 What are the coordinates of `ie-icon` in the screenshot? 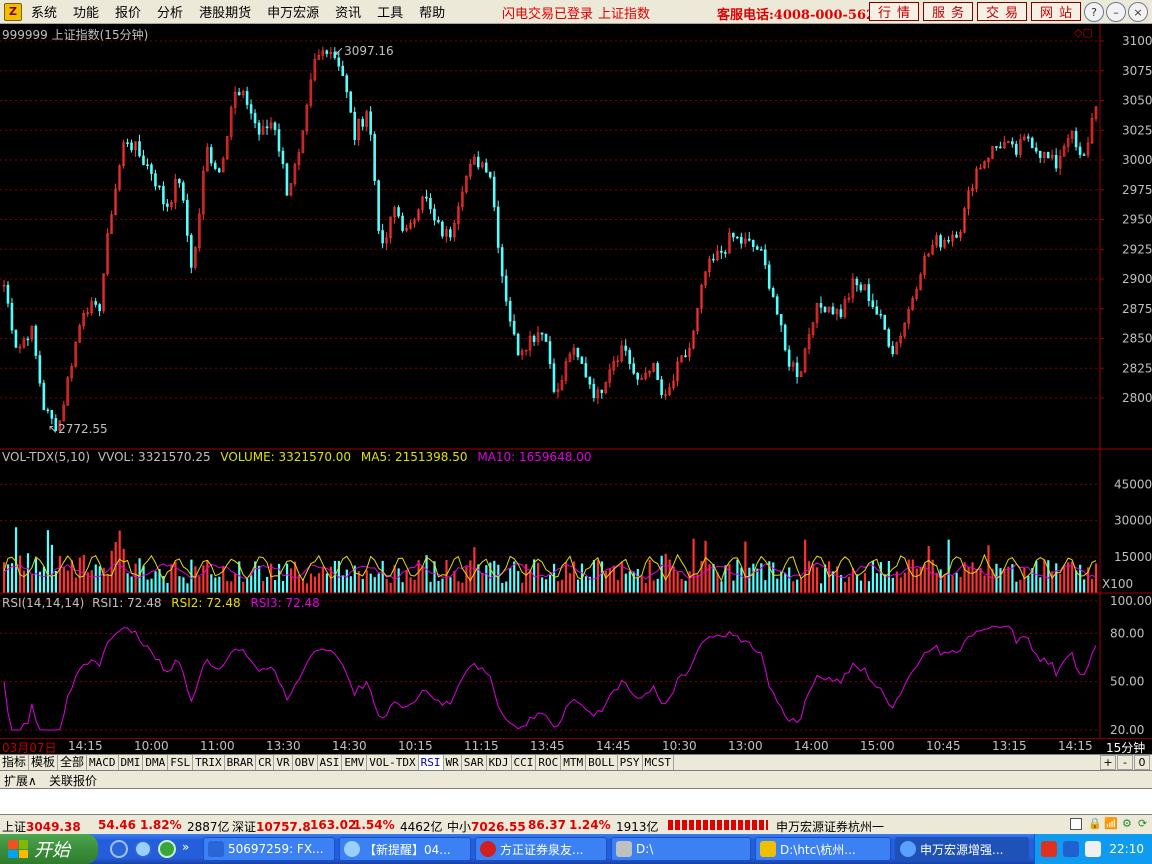 It's located at (119, 849).